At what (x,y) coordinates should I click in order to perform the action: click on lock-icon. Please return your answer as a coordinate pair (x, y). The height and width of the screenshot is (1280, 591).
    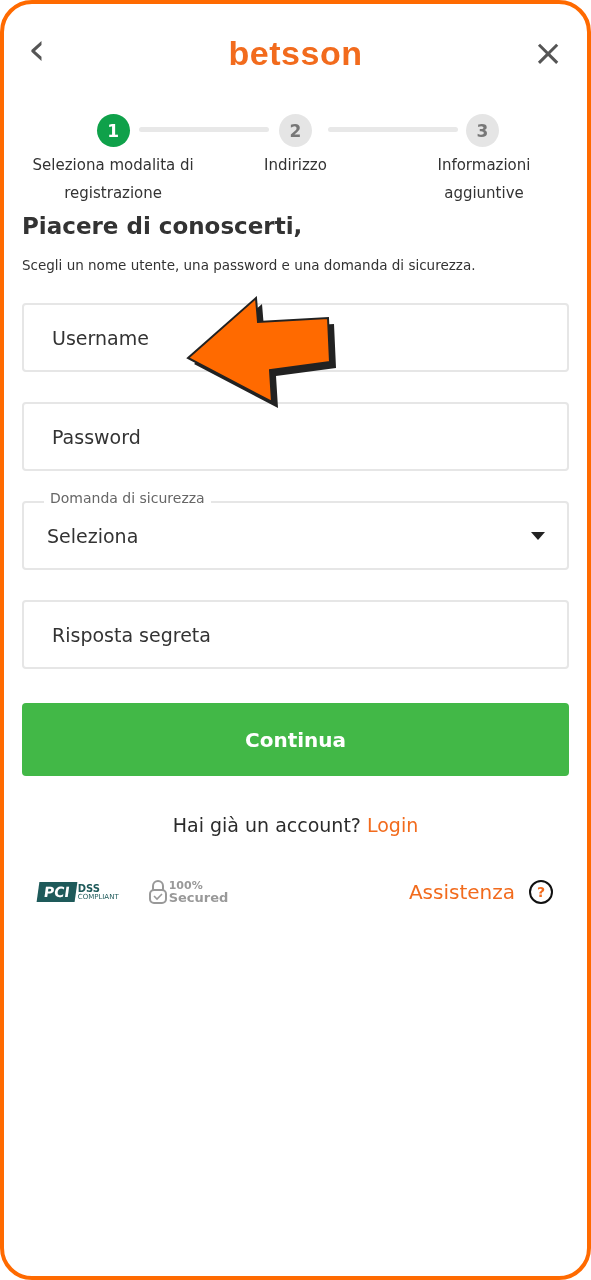
    Looking at the image, I should click on (157, 892).